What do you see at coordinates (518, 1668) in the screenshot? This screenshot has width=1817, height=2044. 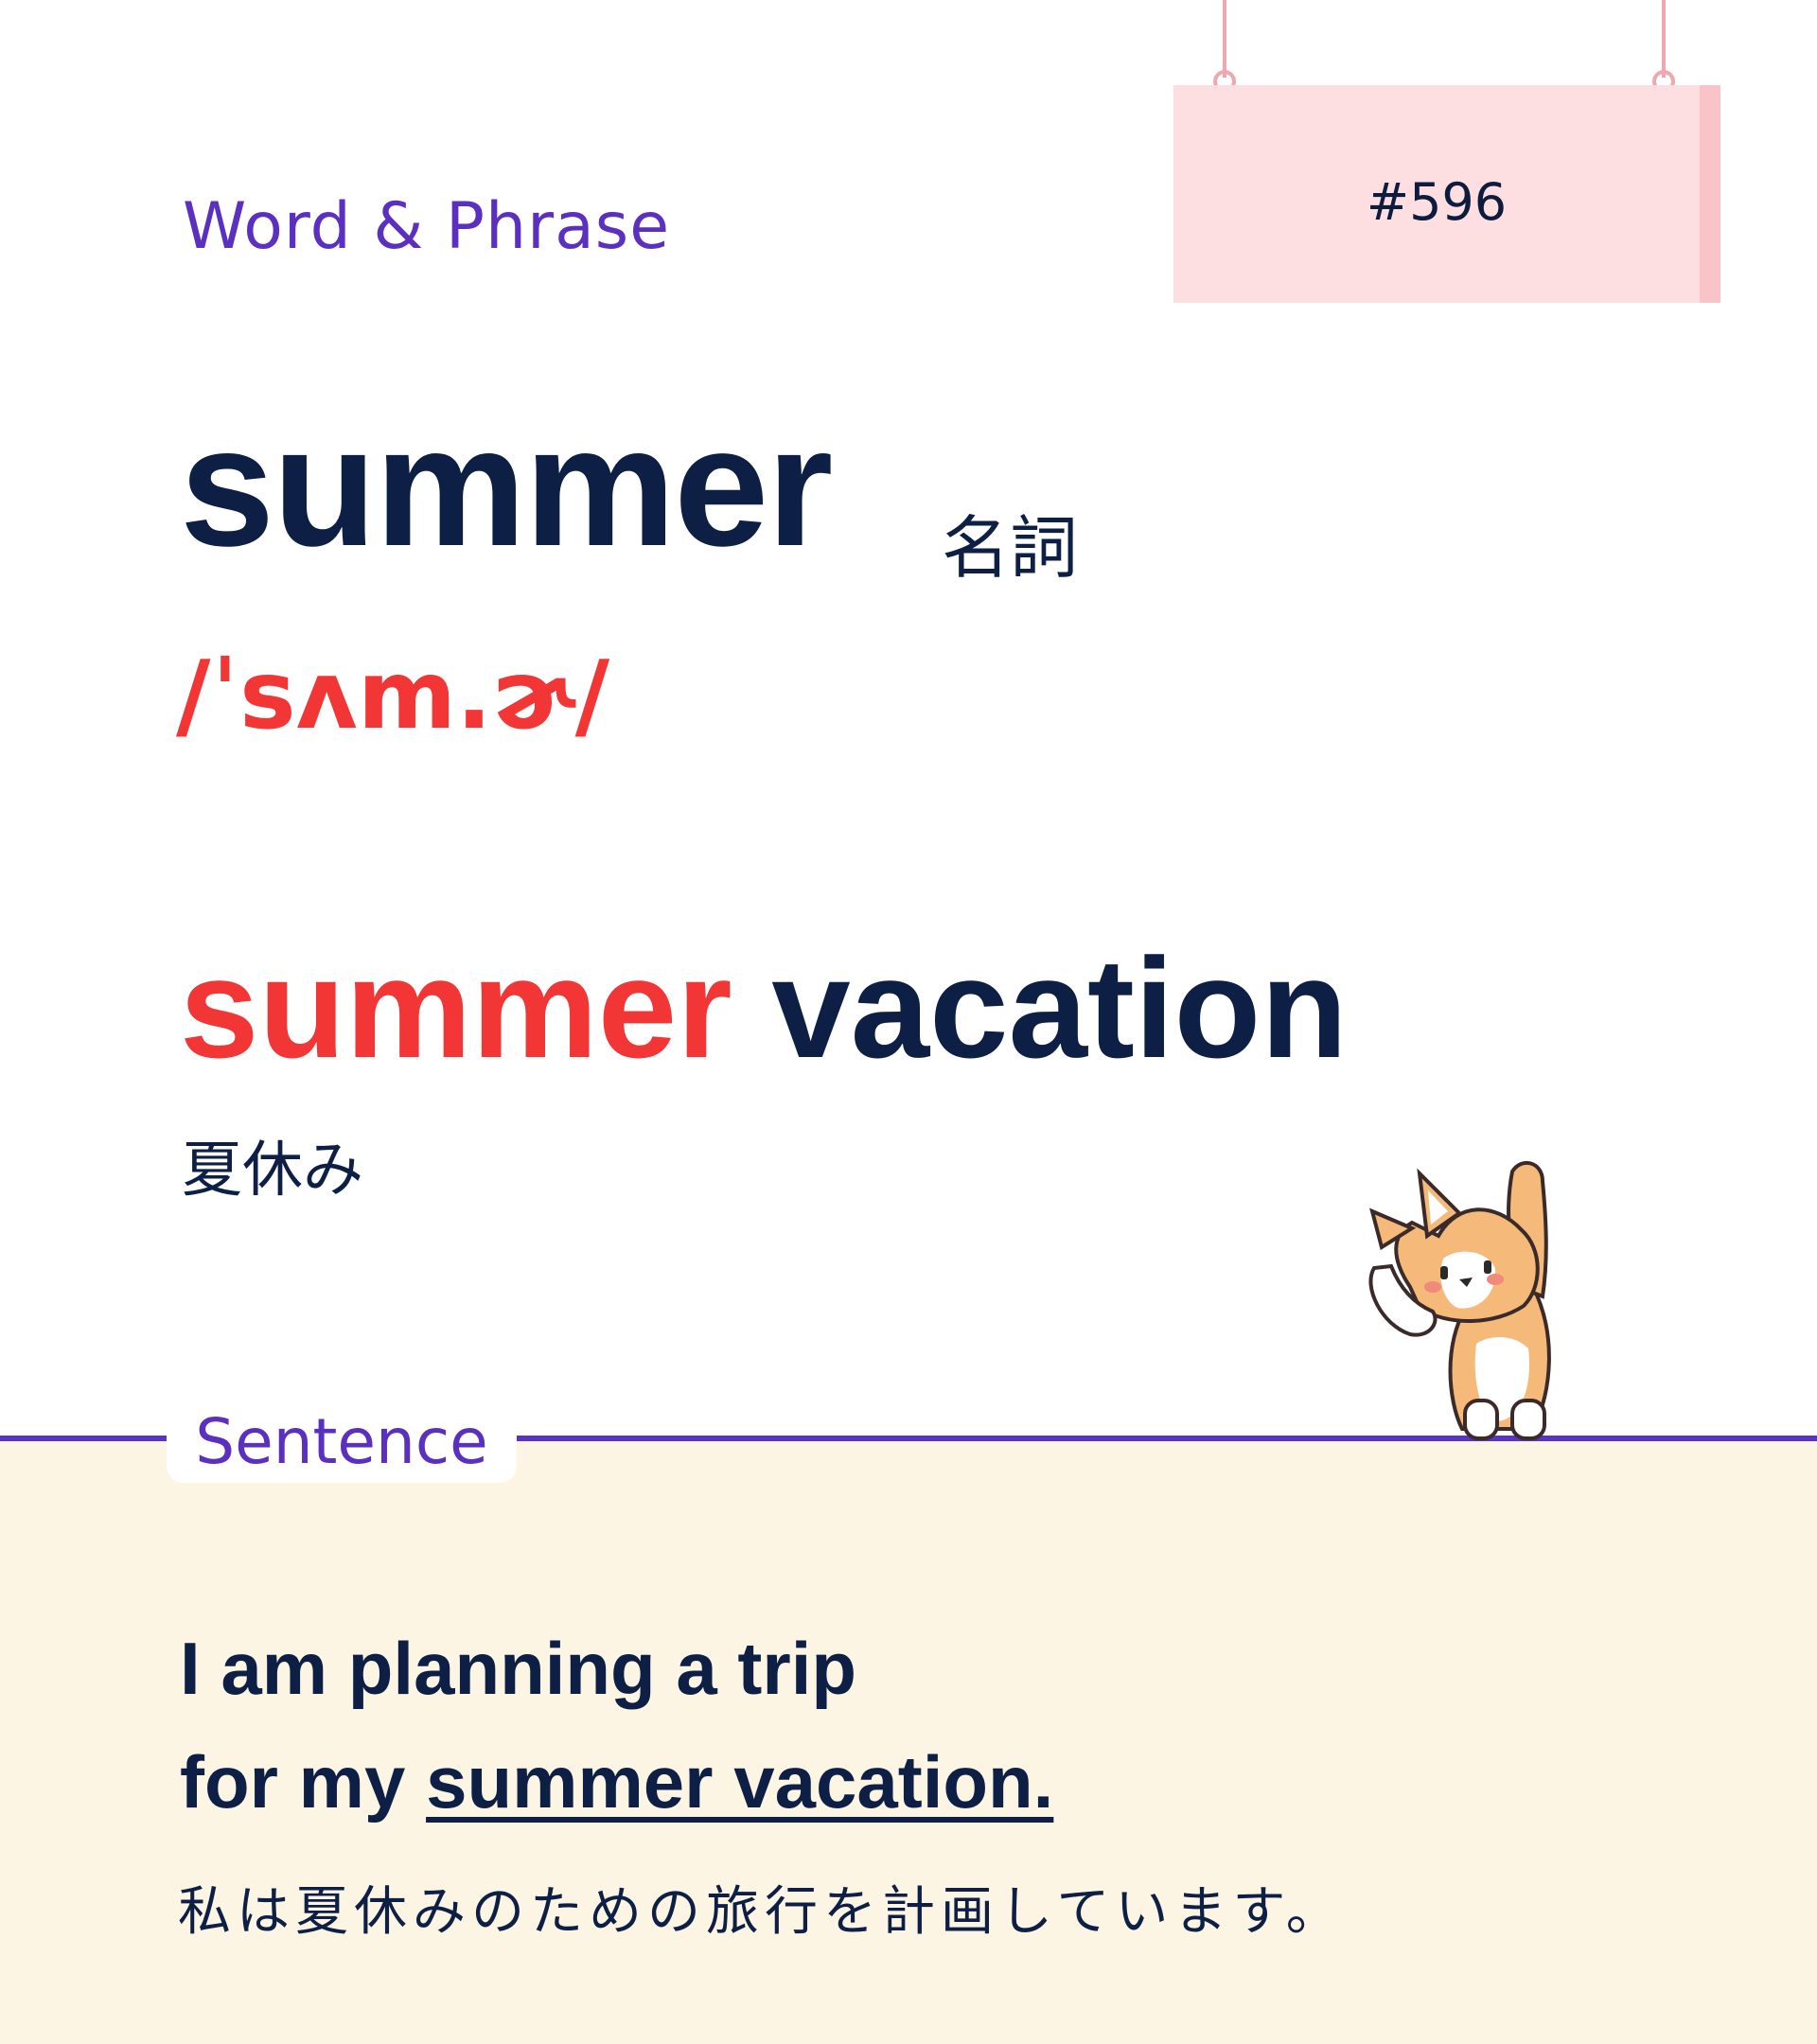 I see `sentence-line-1: I am planning a trip` at bounding box center [518, 1668].